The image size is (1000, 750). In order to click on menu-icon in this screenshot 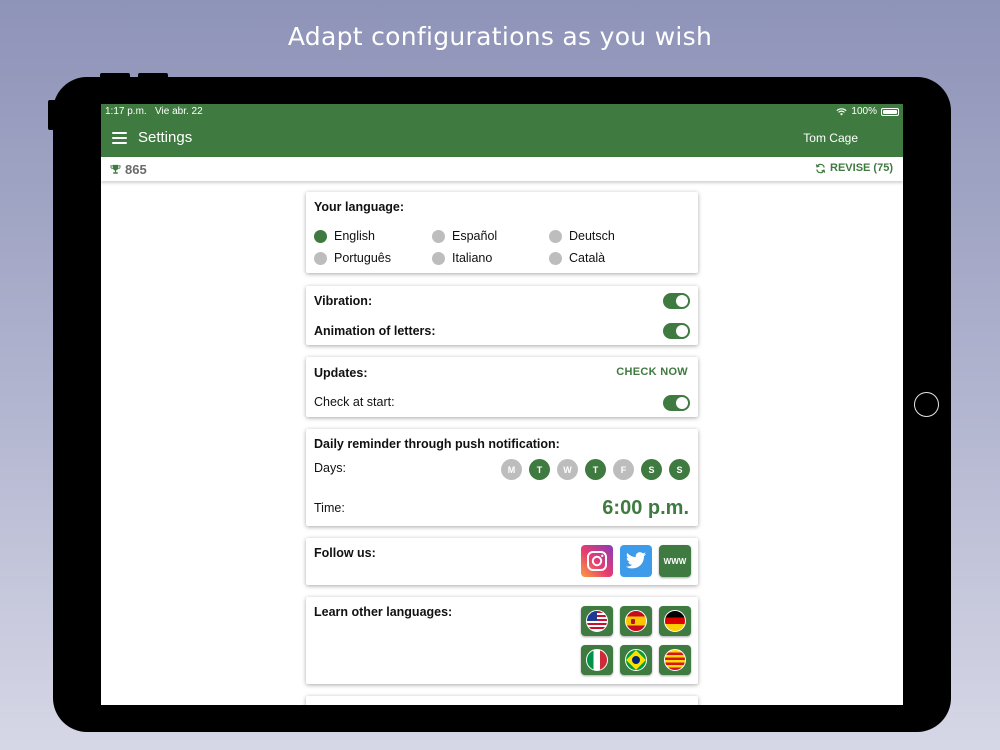, I will do `click(119, 138)`.